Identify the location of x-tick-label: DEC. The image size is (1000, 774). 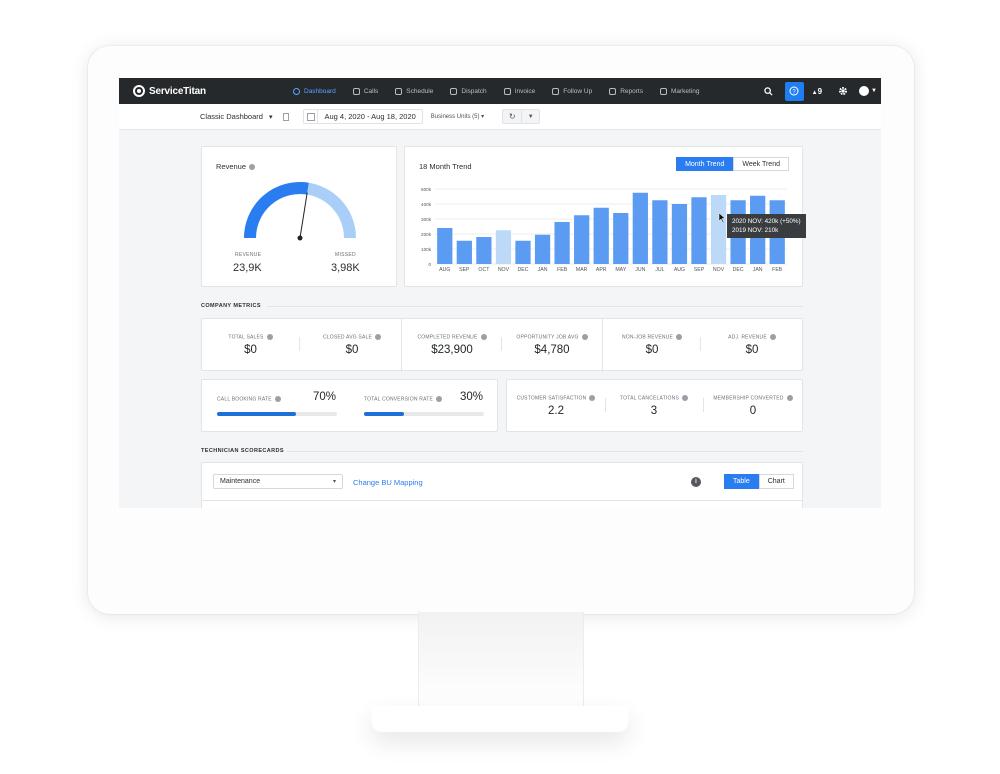
(523, 270).